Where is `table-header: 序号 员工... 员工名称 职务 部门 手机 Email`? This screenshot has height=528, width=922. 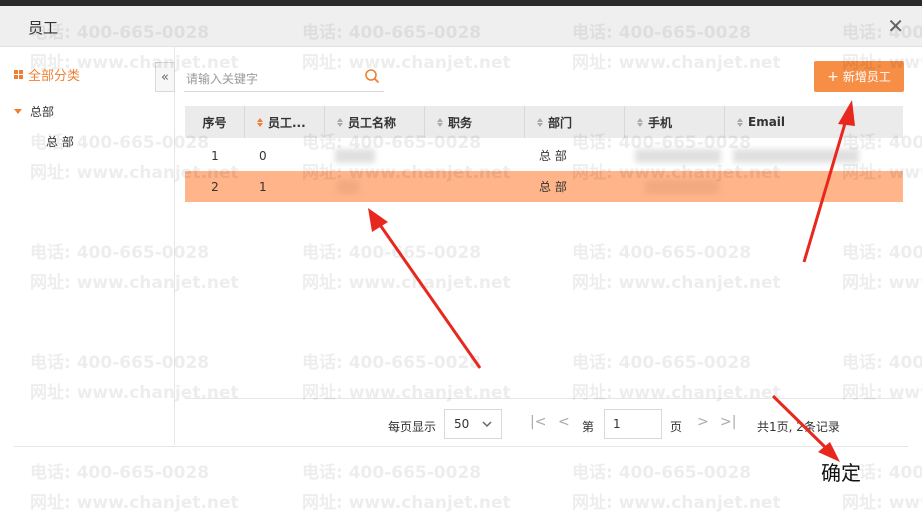 table-header: 序号 员工... 员工名称 职务 部门 手机 Email is located at coordinates (544, 122).